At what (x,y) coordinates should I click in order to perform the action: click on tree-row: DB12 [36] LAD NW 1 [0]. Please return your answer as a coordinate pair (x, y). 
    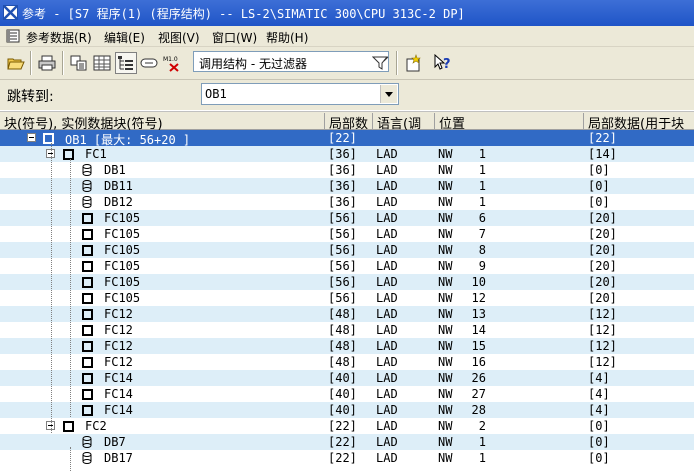
    Looking at the image, I should click on (347, 202).